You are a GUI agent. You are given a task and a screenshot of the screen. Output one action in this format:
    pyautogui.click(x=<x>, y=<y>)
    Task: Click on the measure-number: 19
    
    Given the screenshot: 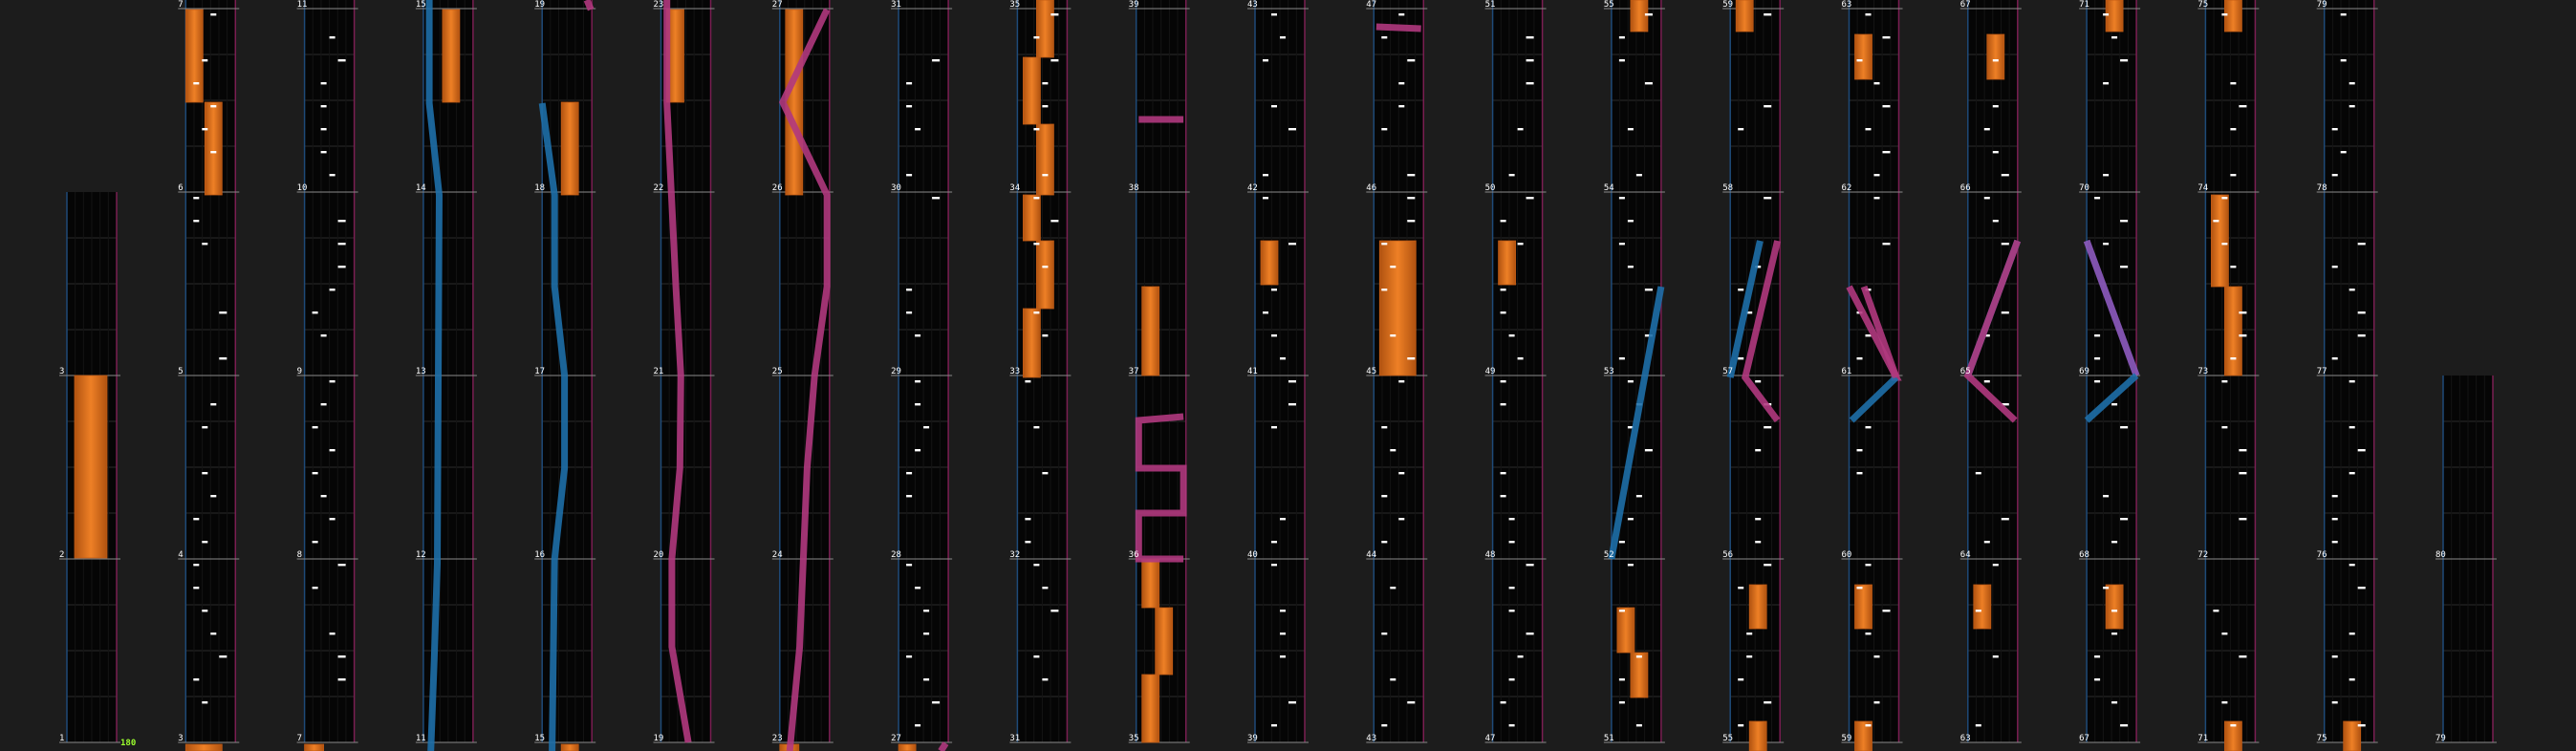 What is the action you would take?
    pyautogui.click(x=659, y=738)
    